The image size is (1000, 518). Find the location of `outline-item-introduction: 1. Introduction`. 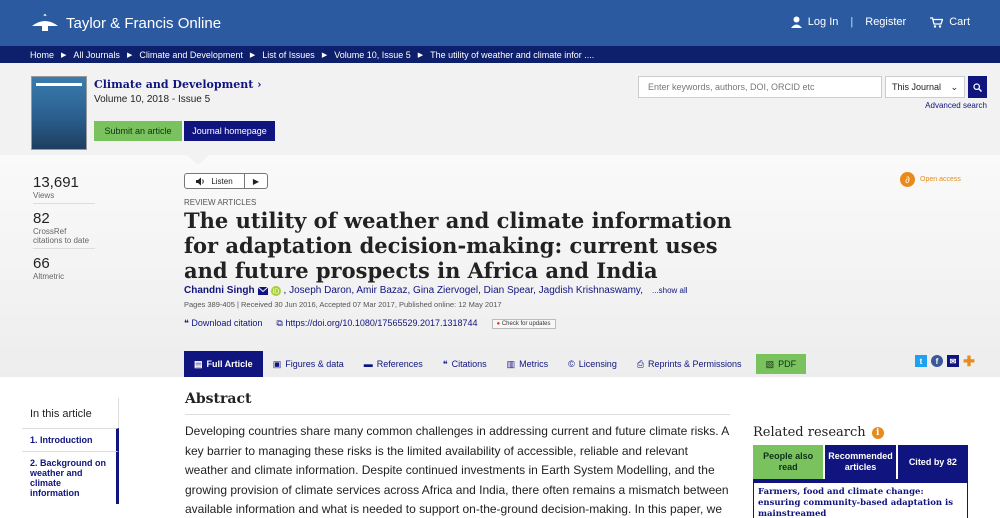

outline-item-introduction: 1. Introduction is located at coordinates (70, 439).